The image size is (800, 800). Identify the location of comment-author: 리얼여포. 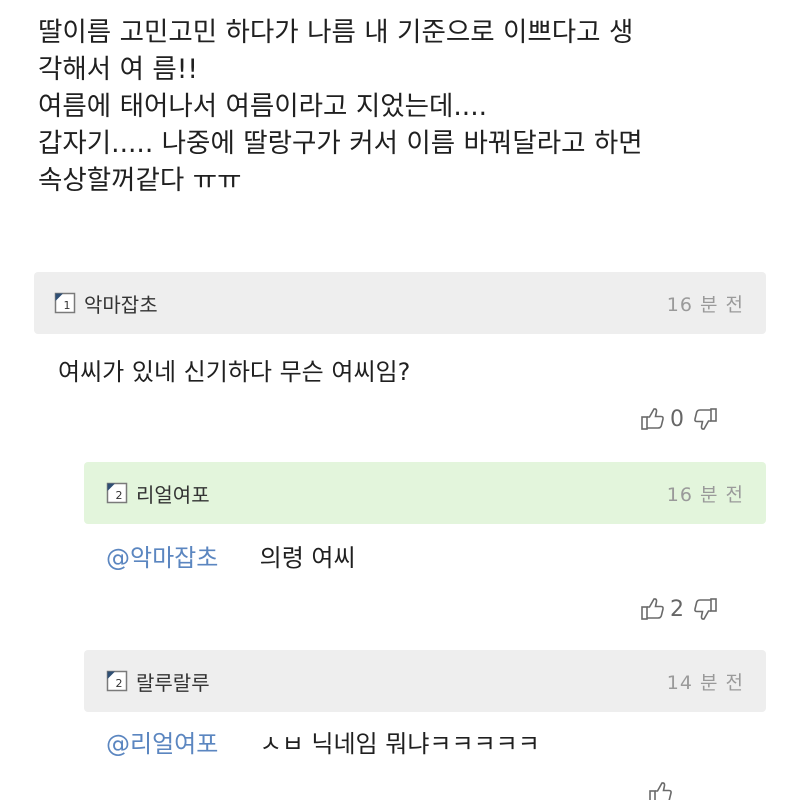
(173, 493).